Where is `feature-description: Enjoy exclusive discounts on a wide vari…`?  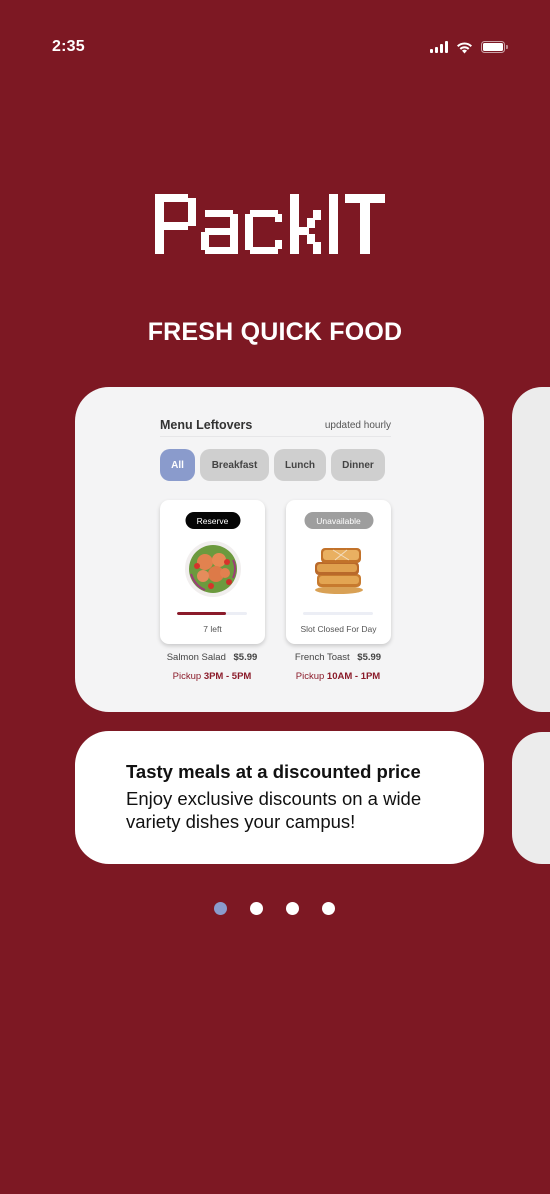
feature-description: Enjoy exclusive discounts on a wide vari… is located at coordinates (274, 810).